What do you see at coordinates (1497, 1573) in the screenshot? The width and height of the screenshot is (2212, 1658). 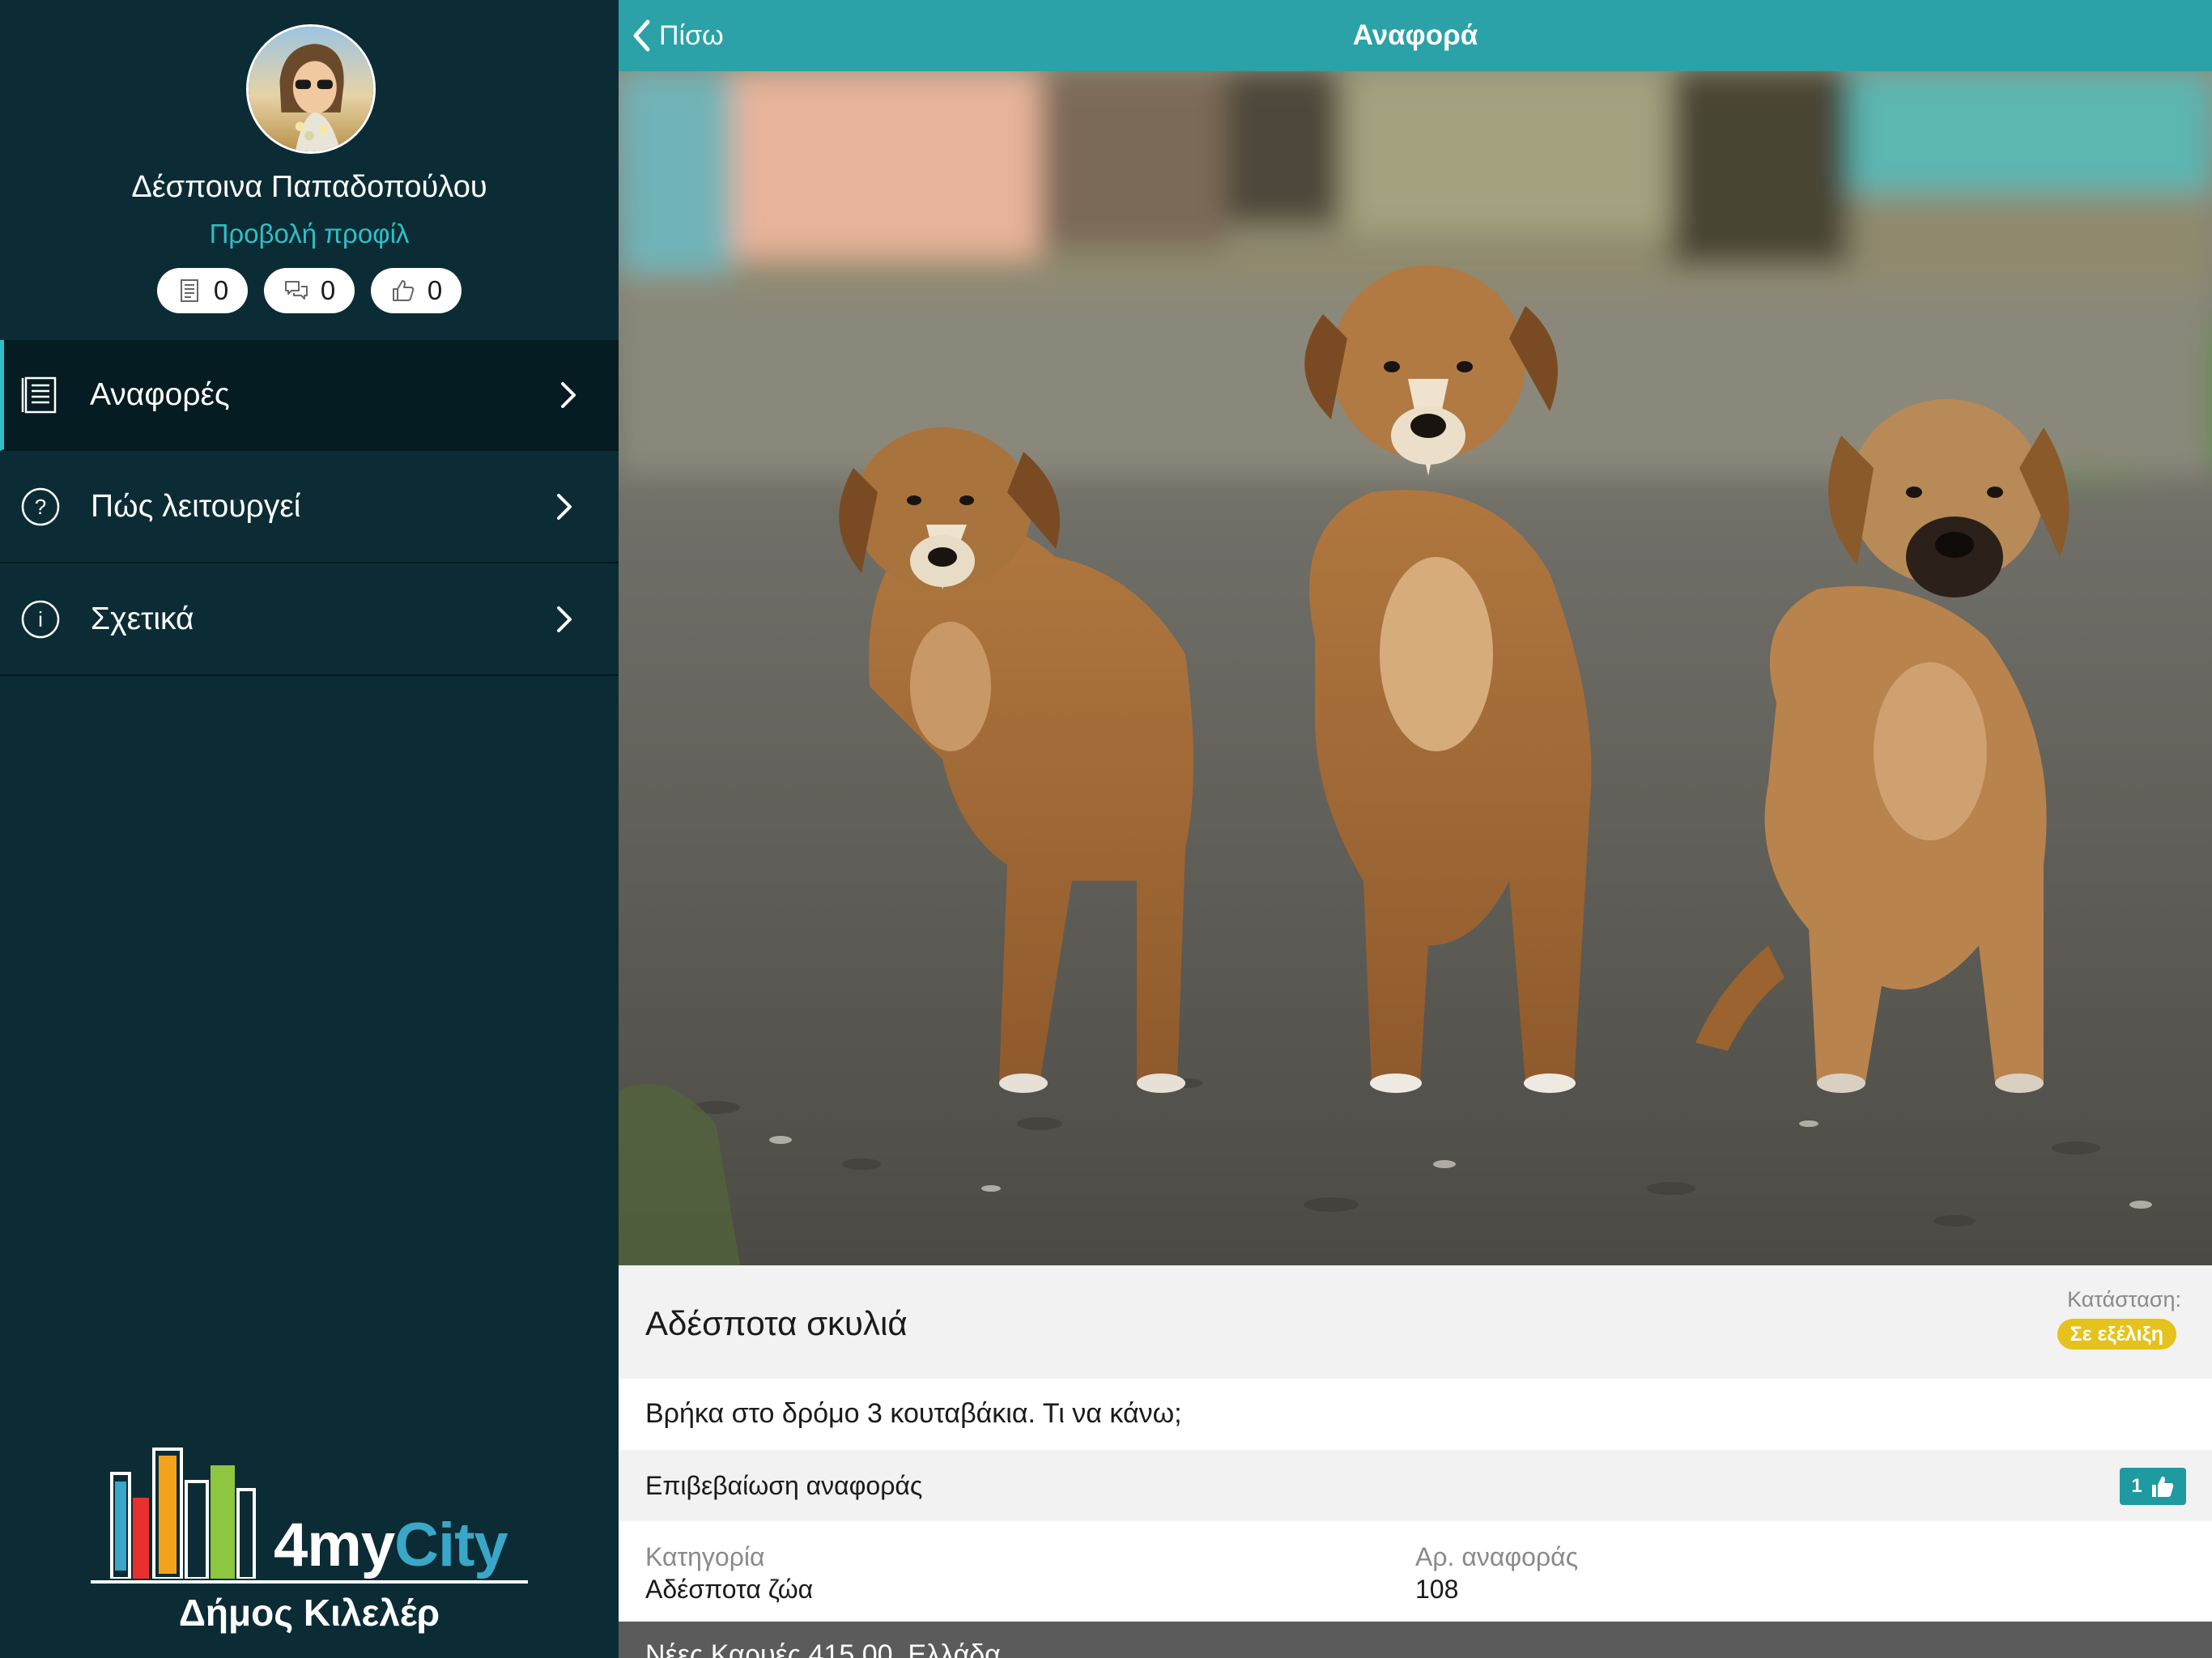 I see `report-number-field: Αρ. αναφοράς 108` at bounding box center [1497, 1573].